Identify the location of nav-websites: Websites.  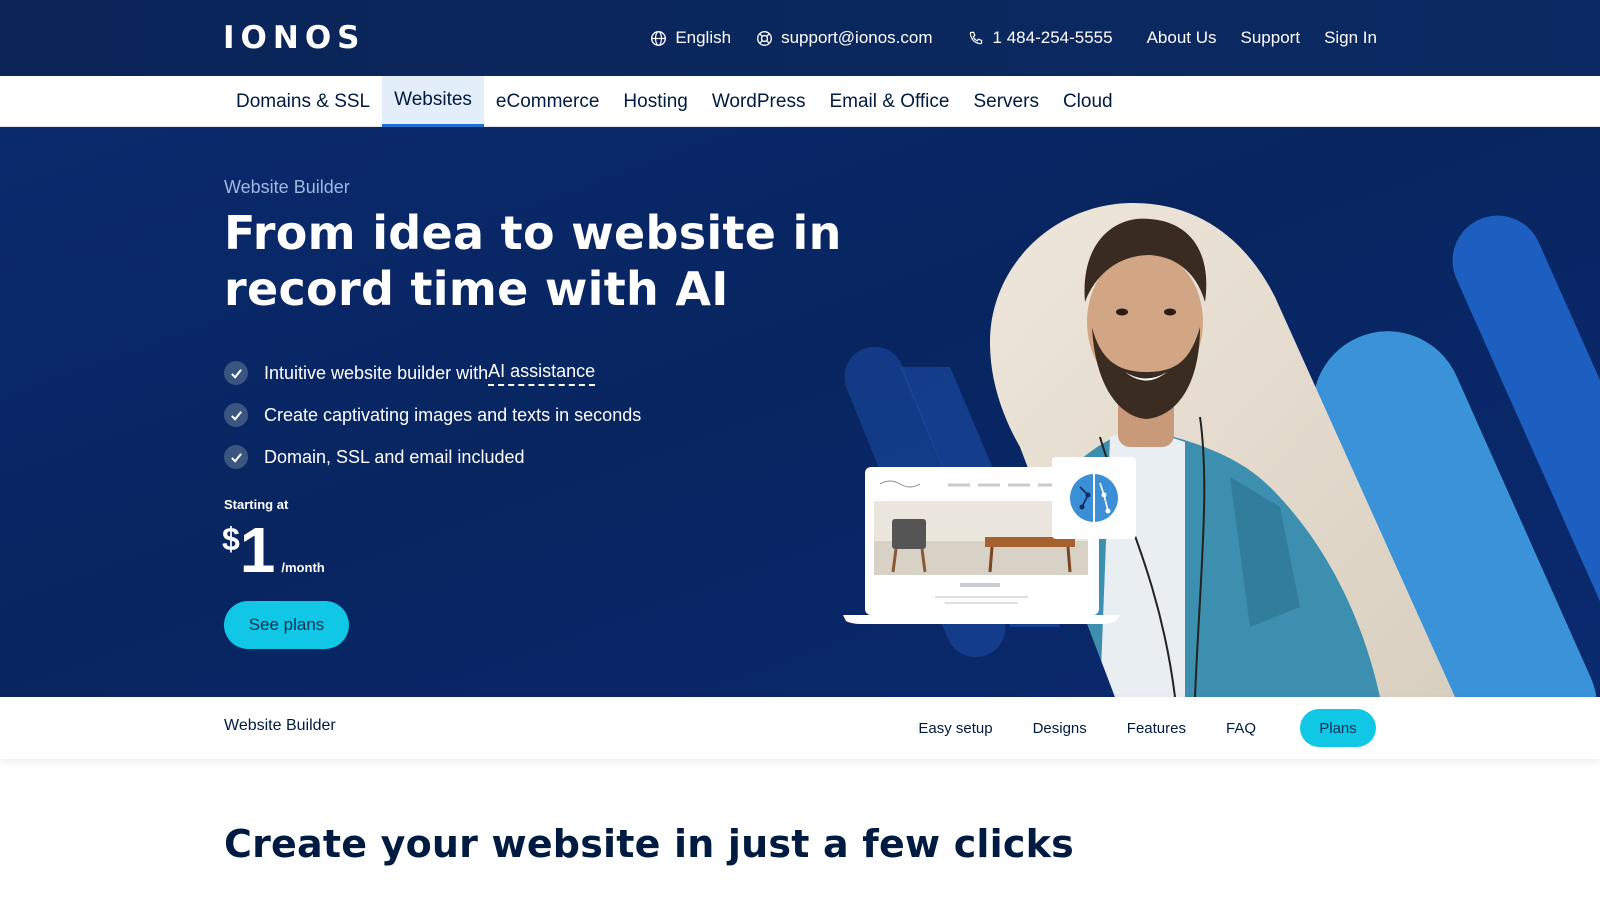
(433, 101).